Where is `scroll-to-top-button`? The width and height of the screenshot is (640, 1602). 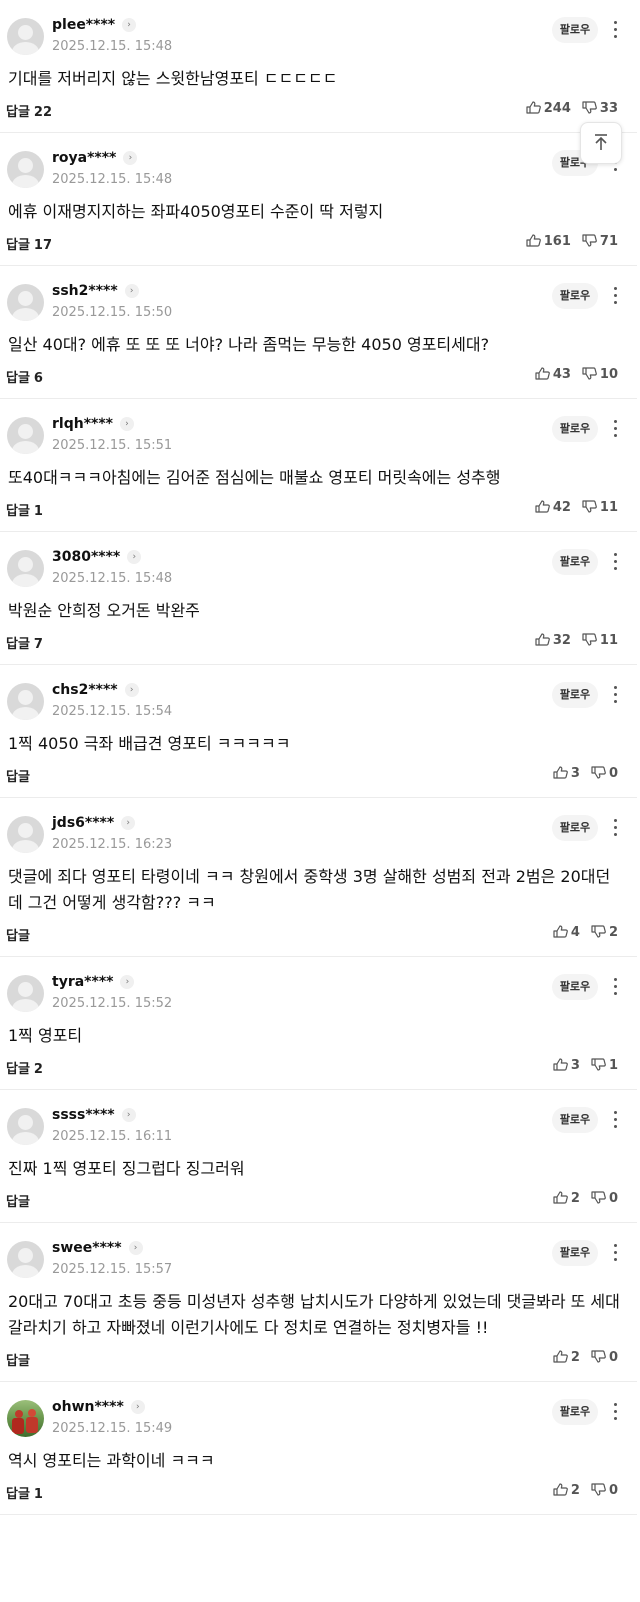
scroll-to-top-button is located at coordinates (601, 143).